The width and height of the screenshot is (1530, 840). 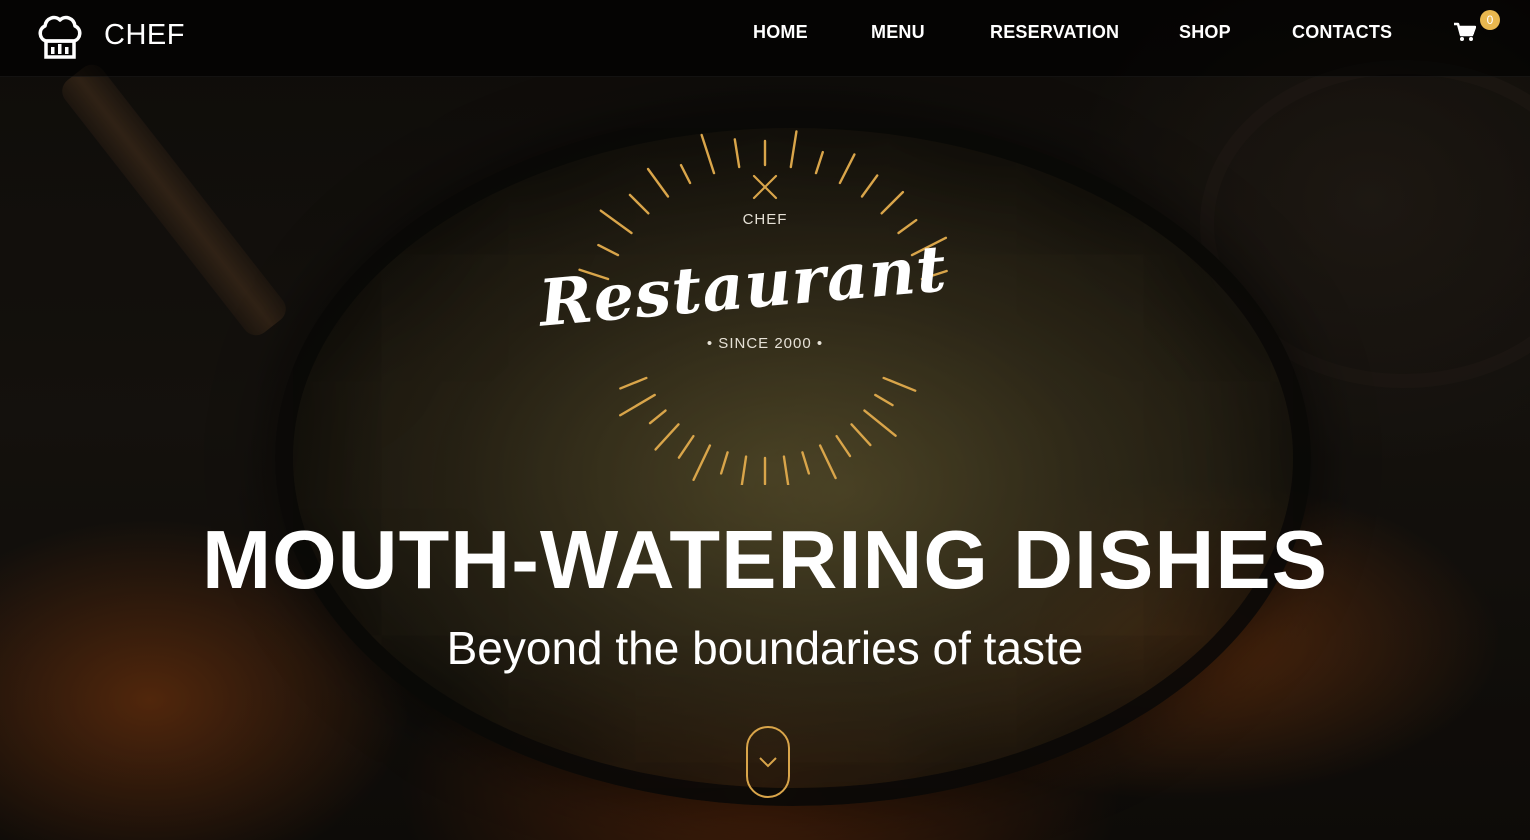 I want to click on hero-headline: MOUTH-WATERING DISHES, so click(x=765, y=559).